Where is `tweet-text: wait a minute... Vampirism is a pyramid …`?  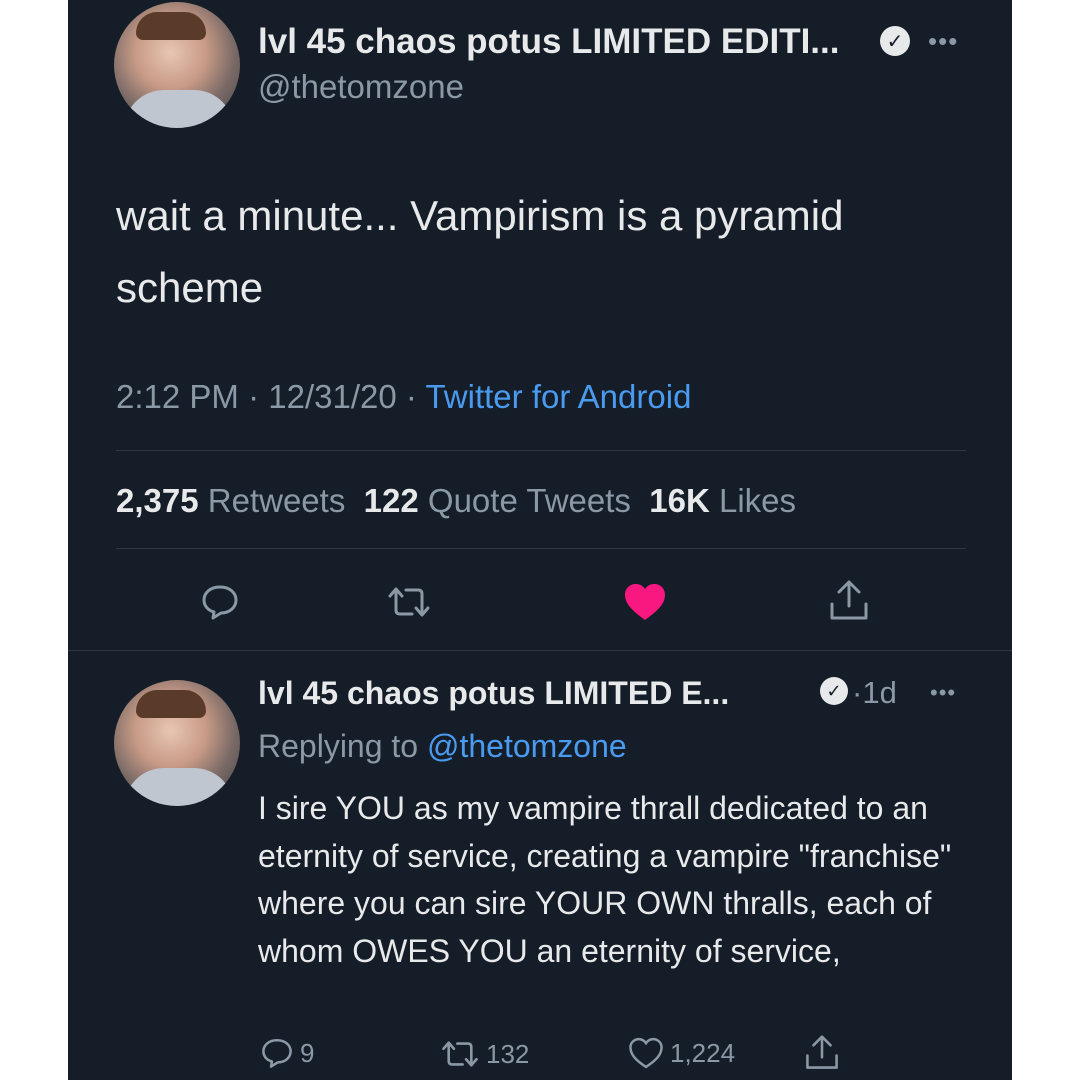
tweet-text: wait a minute... Vampirism is a pyramid … is located at coordinates (480, 251).